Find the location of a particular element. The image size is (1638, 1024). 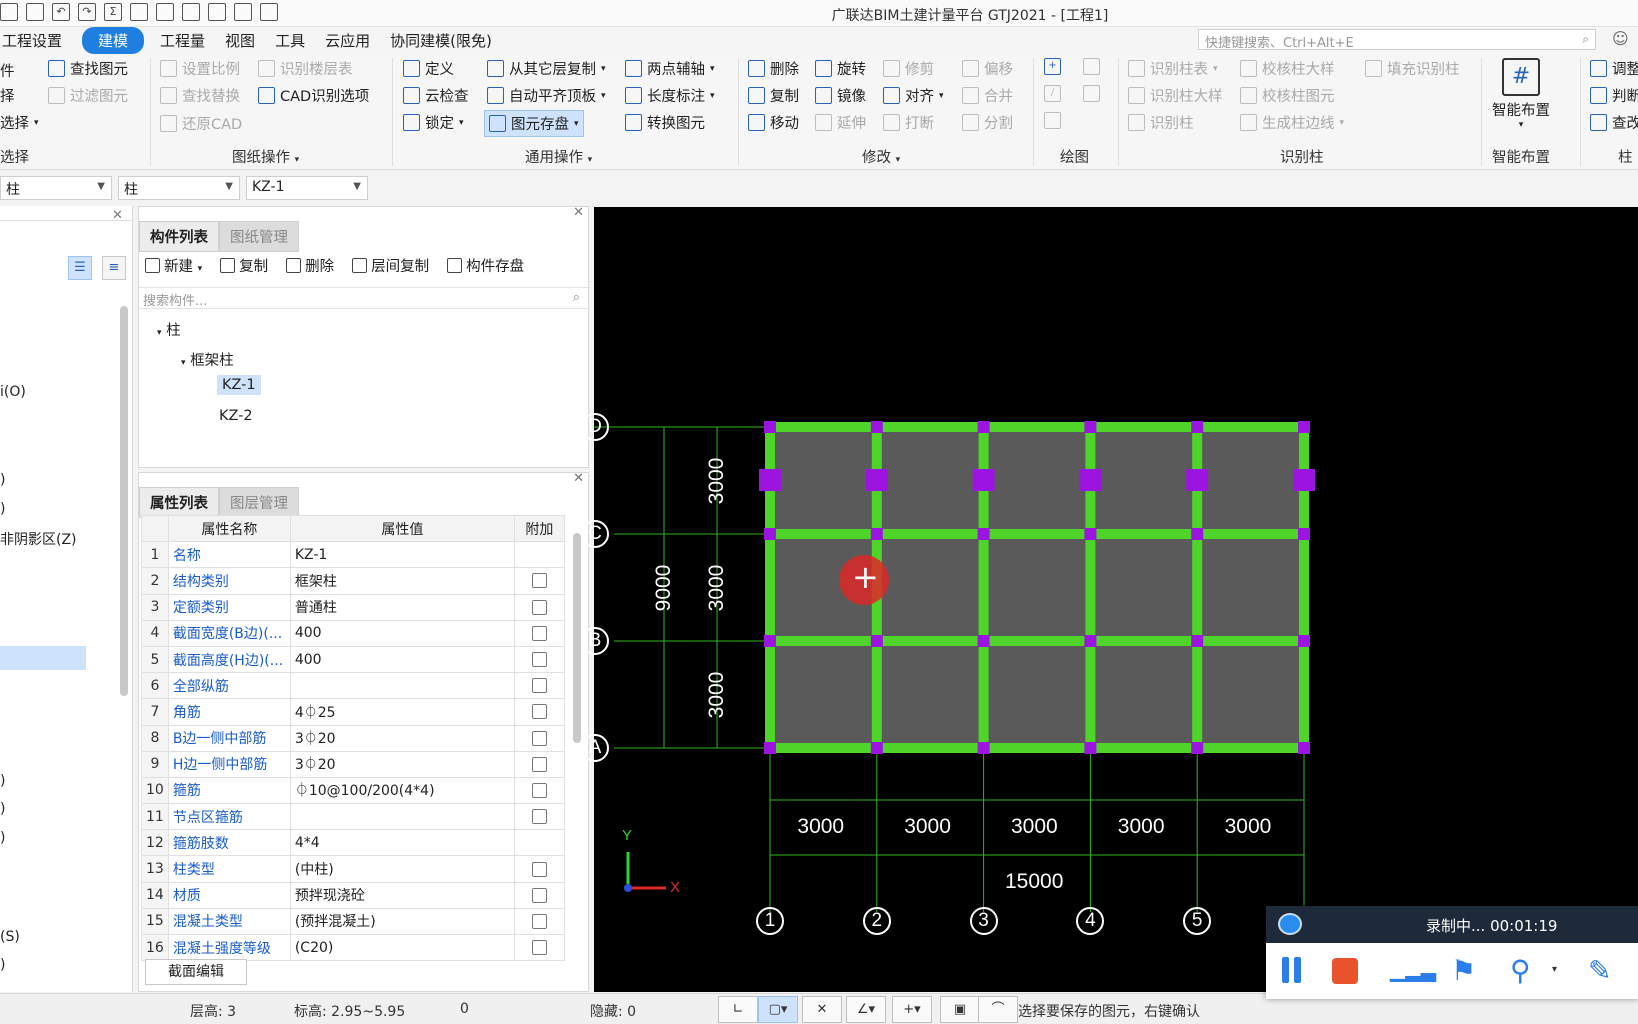

nav-scrollbar is located at coordinates (124, 501).